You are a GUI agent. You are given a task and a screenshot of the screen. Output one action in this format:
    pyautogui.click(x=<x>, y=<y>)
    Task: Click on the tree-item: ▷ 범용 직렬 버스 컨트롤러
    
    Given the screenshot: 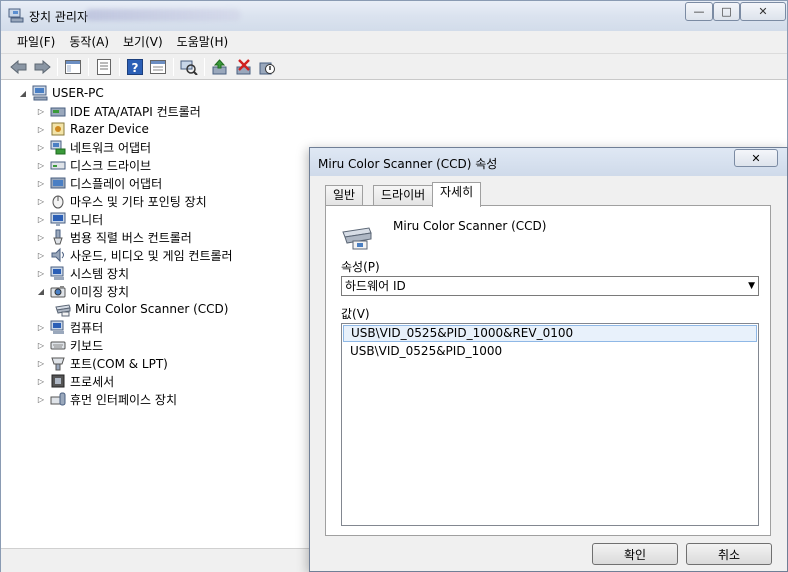 What is the action you would take?
    pyautogui.click(x=114, y=237)
    